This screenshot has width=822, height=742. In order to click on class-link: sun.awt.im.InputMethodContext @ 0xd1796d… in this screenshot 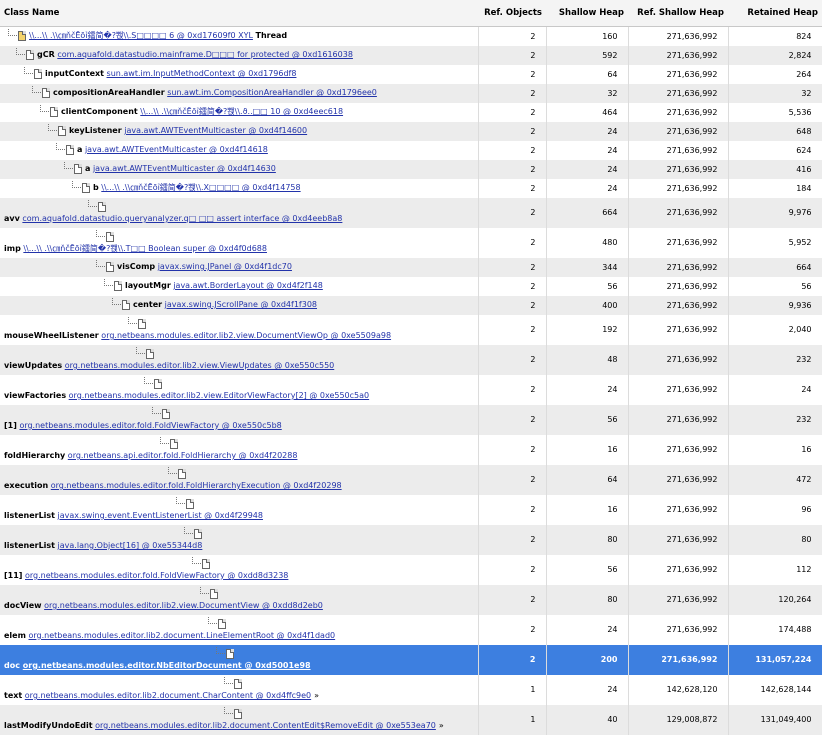, I will do `click(202, 73)`.